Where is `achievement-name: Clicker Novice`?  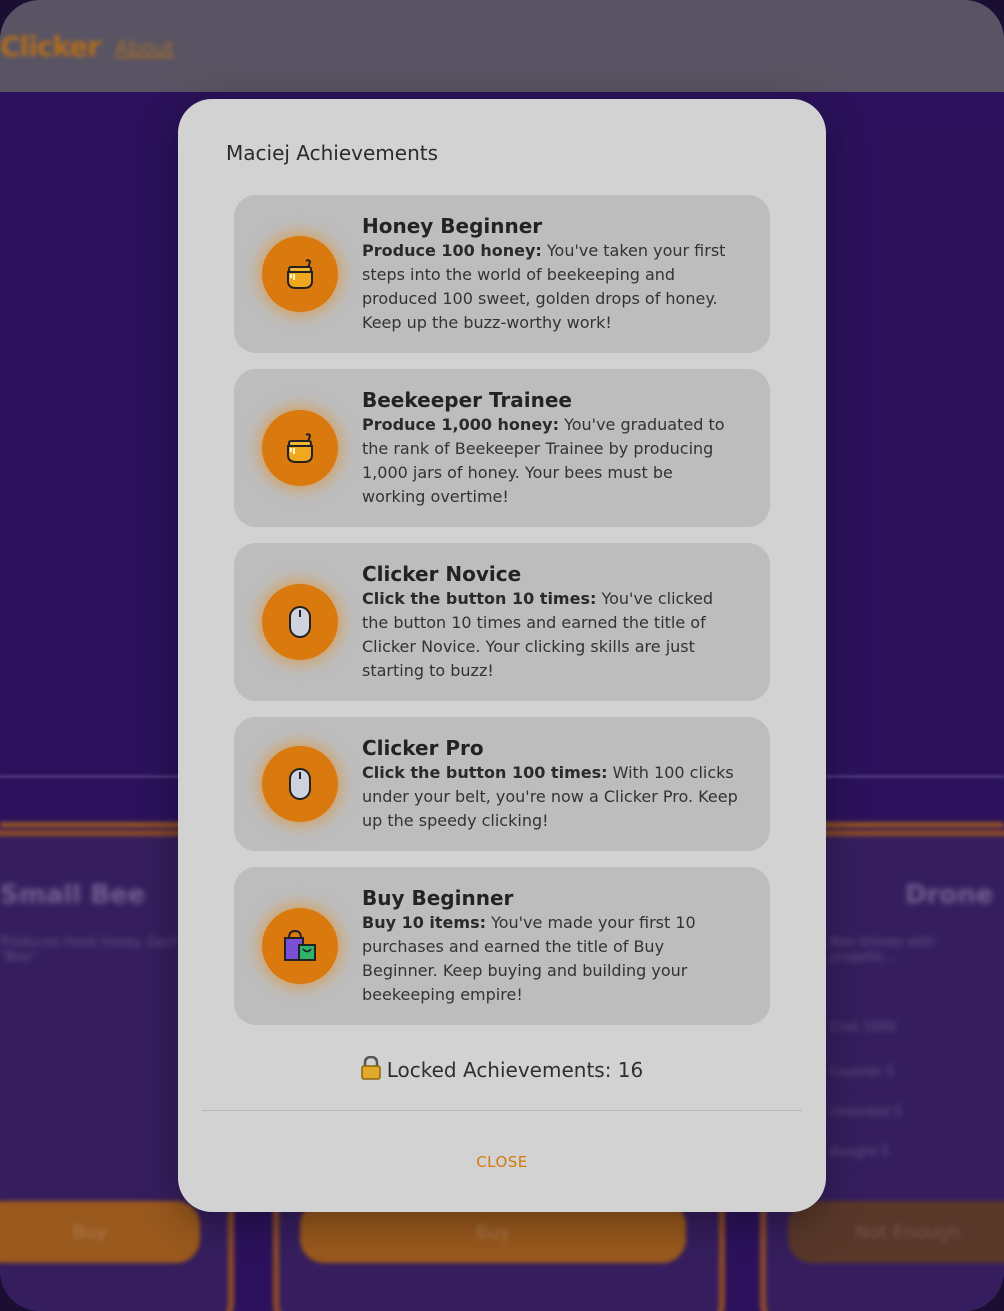 achievement-name: Clicker Novice is located at coordinates (442, 574).